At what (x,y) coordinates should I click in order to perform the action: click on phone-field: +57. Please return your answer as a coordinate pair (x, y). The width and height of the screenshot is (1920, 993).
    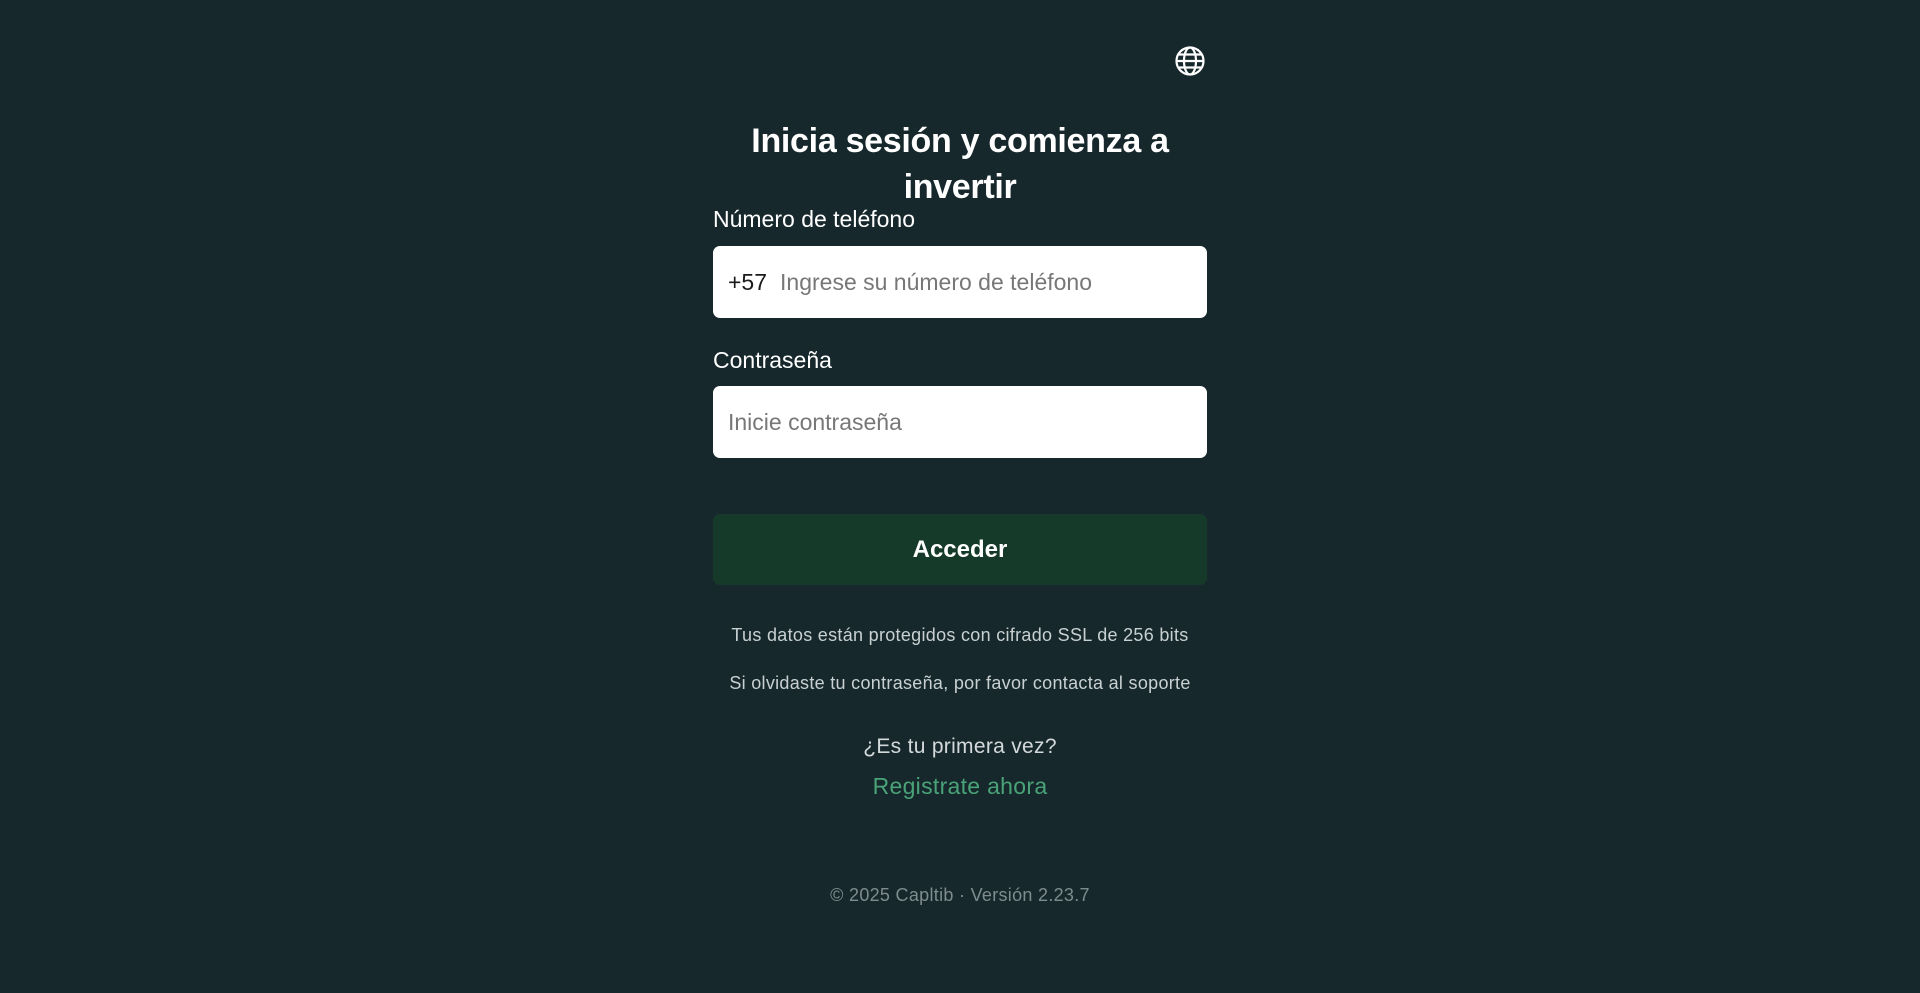
    Looking at the image, I should click on (960, 282).